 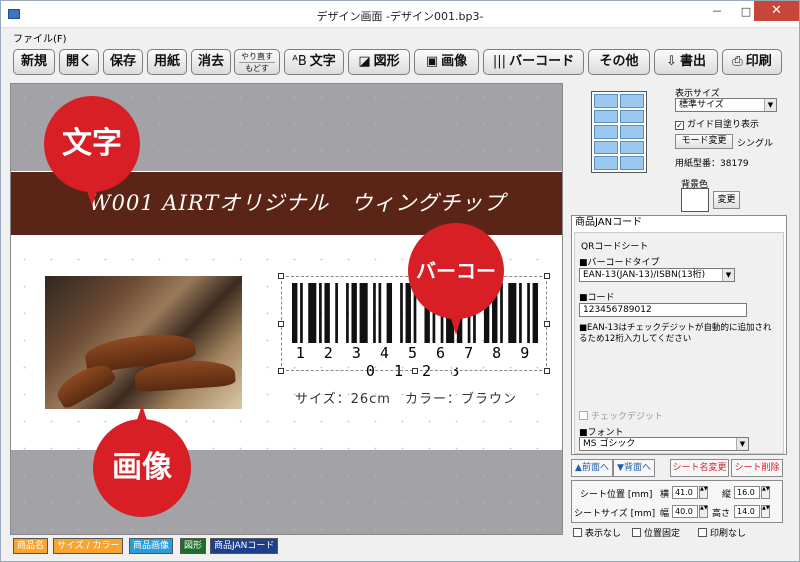 I want to click on close-button: ✕, so click(x=776, y=11).